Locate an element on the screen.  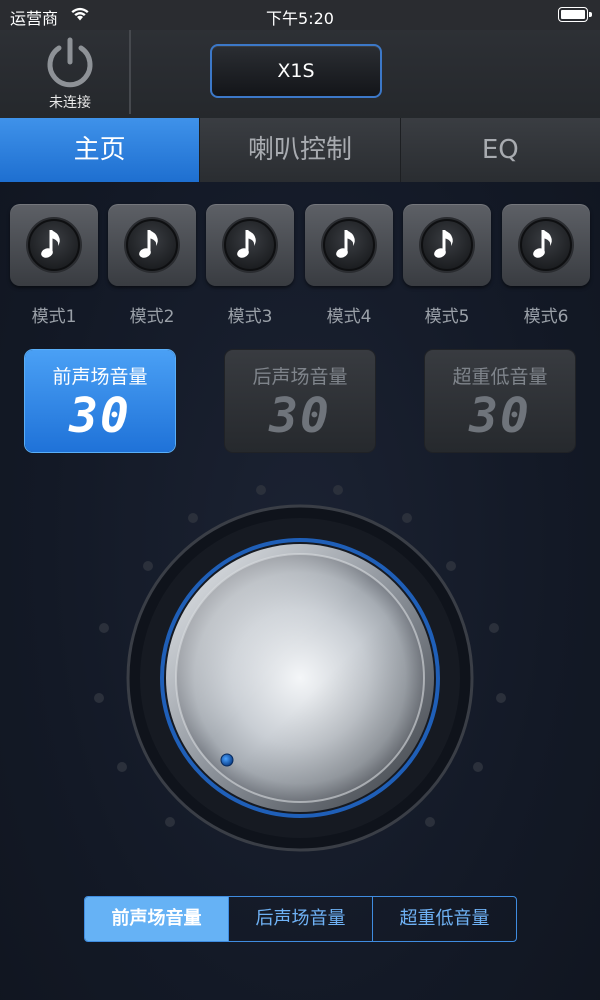
segment-rear-volume: 后声场音量 is located at coordinates (301, 919).